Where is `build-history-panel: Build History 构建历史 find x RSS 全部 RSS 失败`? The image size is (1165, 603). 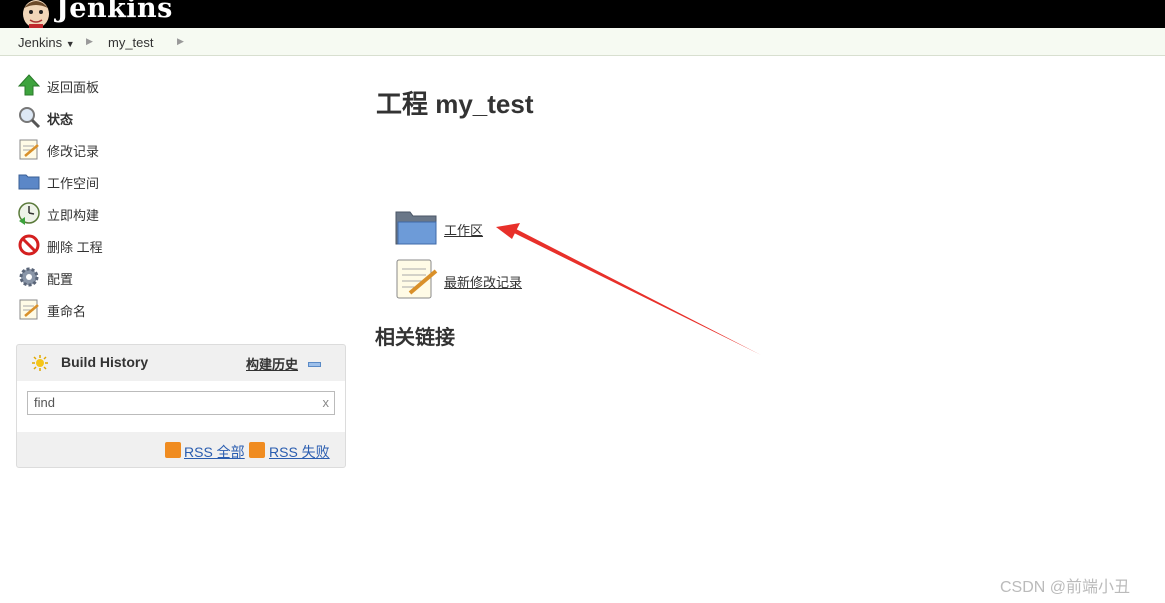
build-history-panel: Build History 构建历史 find x RSS 全部 RSS 失败 is located at coordinates (181, 406).